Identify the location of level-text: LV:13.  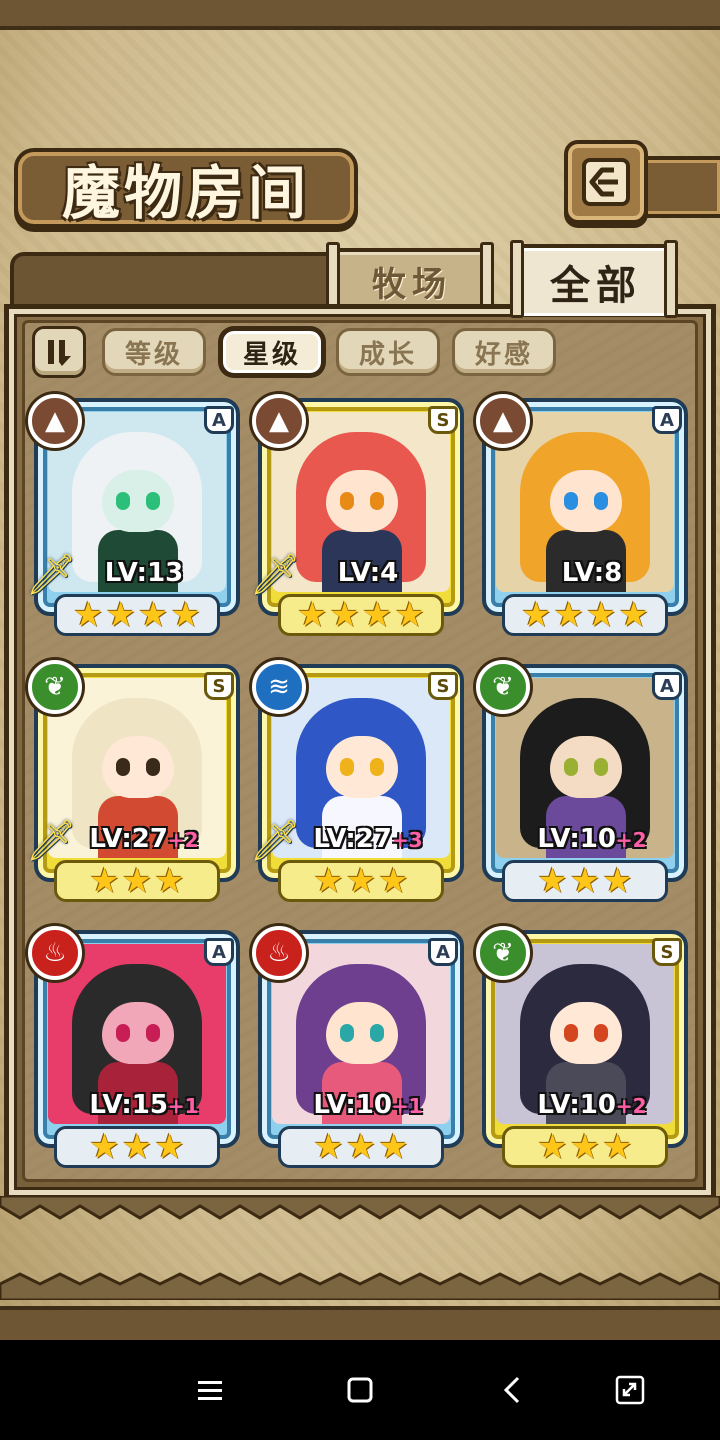
(144, 573).